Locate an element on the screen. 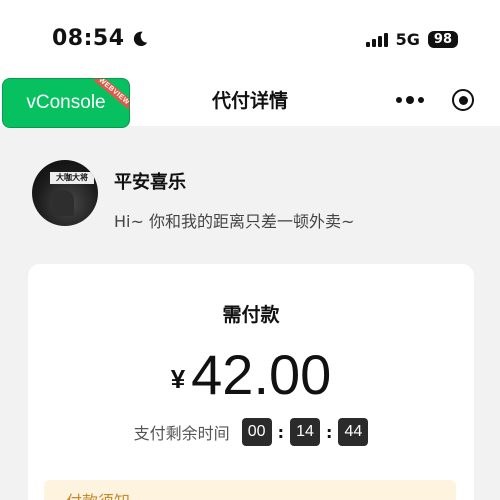  nav-bar: vConsole WEBVIEW 代付详情 is located at coordinates (250, 103).